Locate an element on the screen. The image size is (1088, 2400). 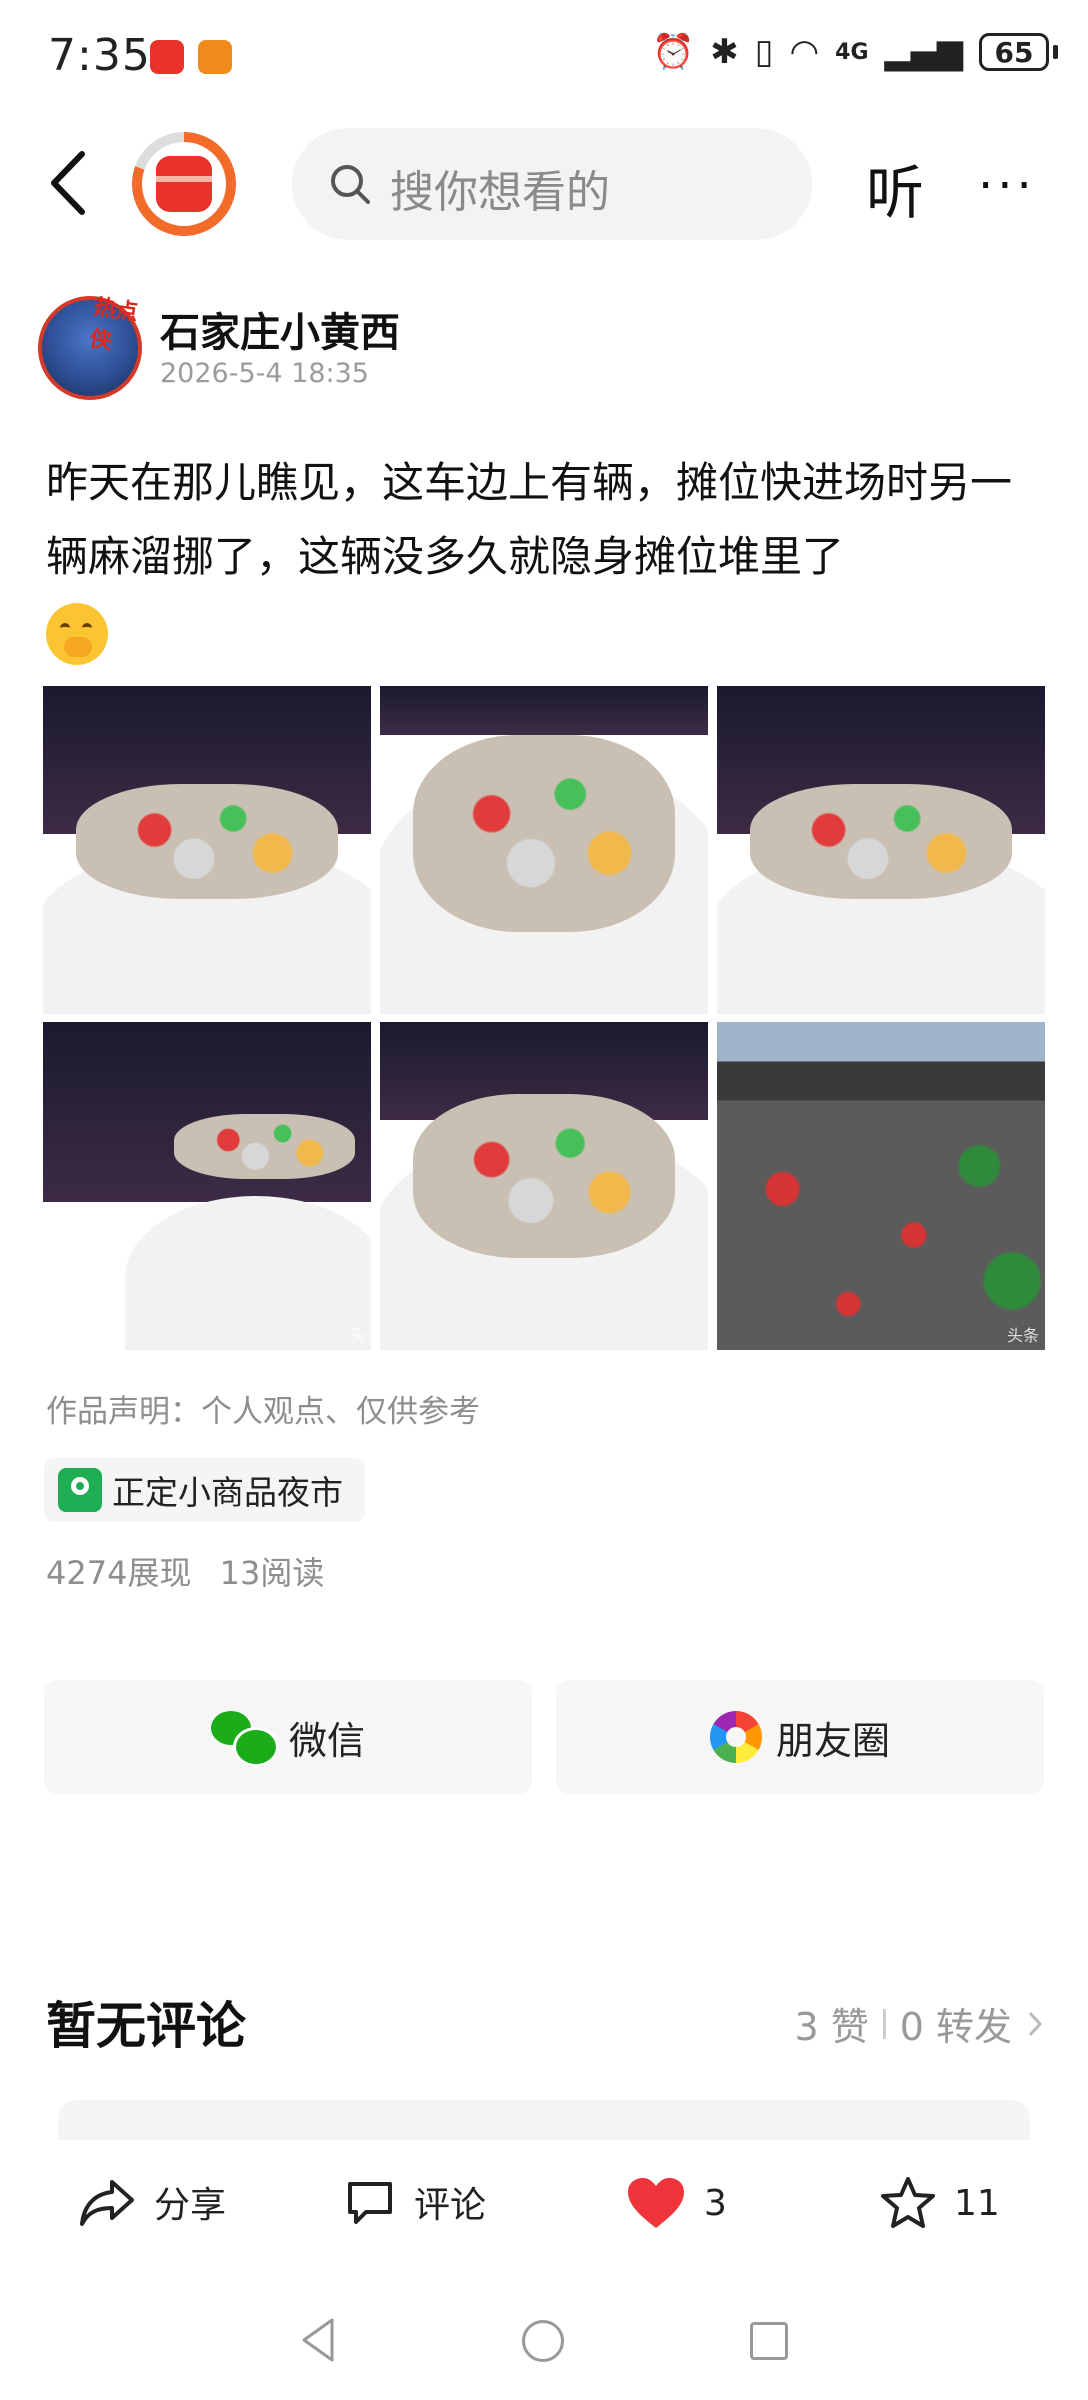
post-image-4: 头 is located at coordinates (207, 1186).